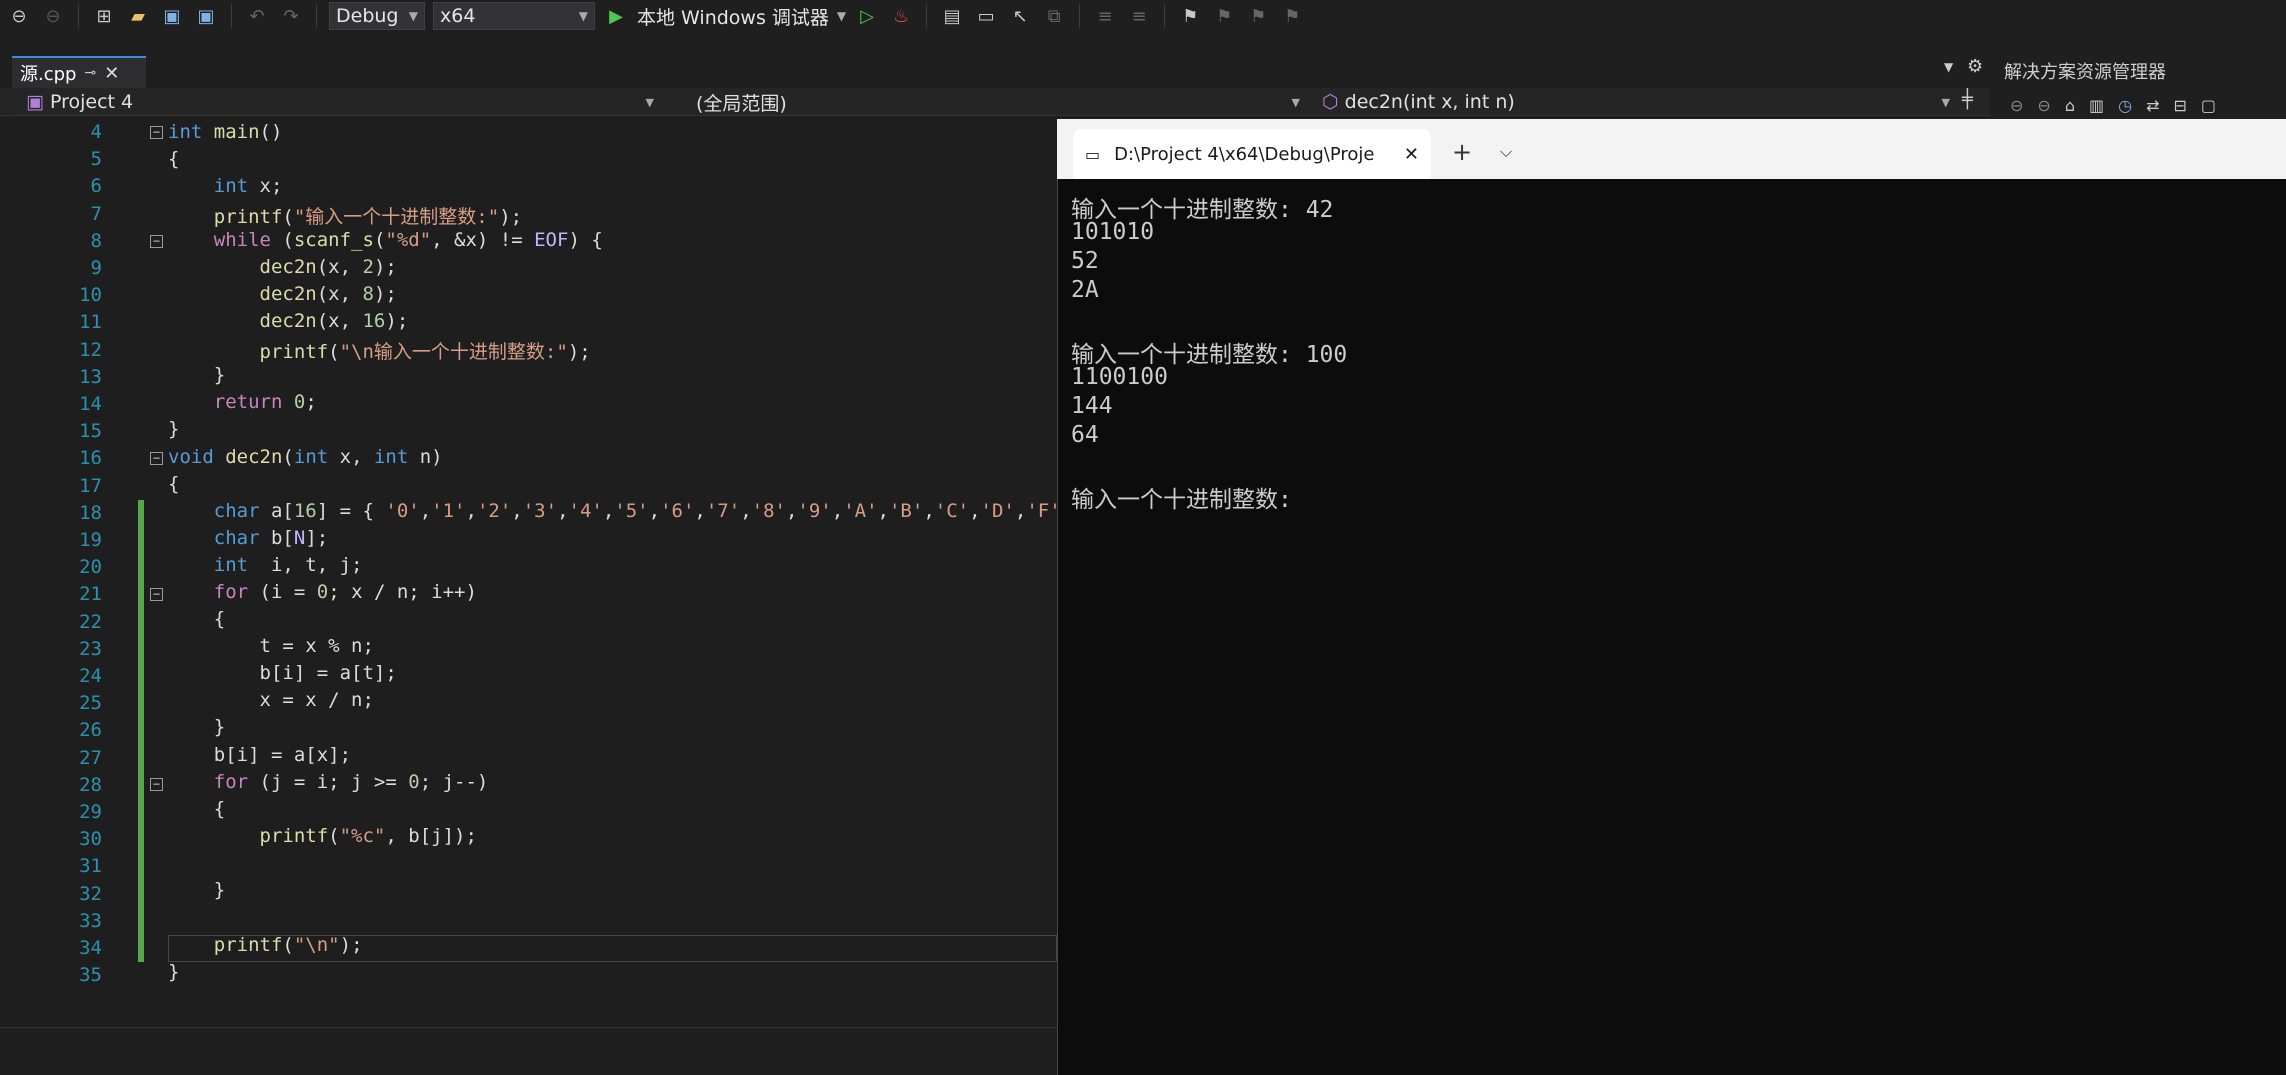 The width and height of the screenshot is (2286, 1075). Describe the element at coordinates (741, 103) in the screenshot. I see `scope-name: (全局范围)` at that location.